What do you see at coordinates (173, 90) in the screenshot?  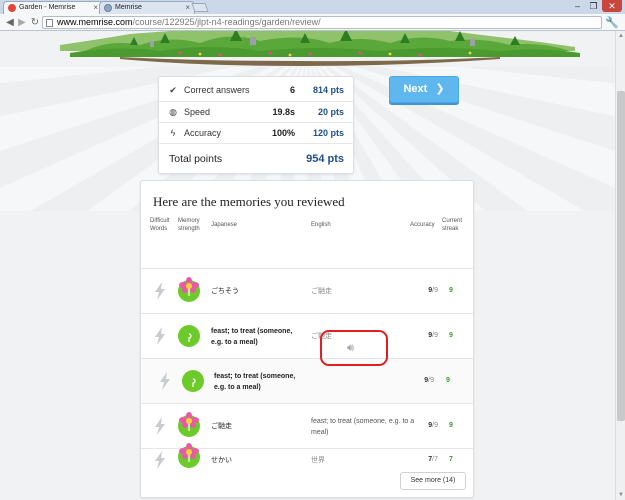 I see `check-icon: ✔` at bounding box center [173, 90].